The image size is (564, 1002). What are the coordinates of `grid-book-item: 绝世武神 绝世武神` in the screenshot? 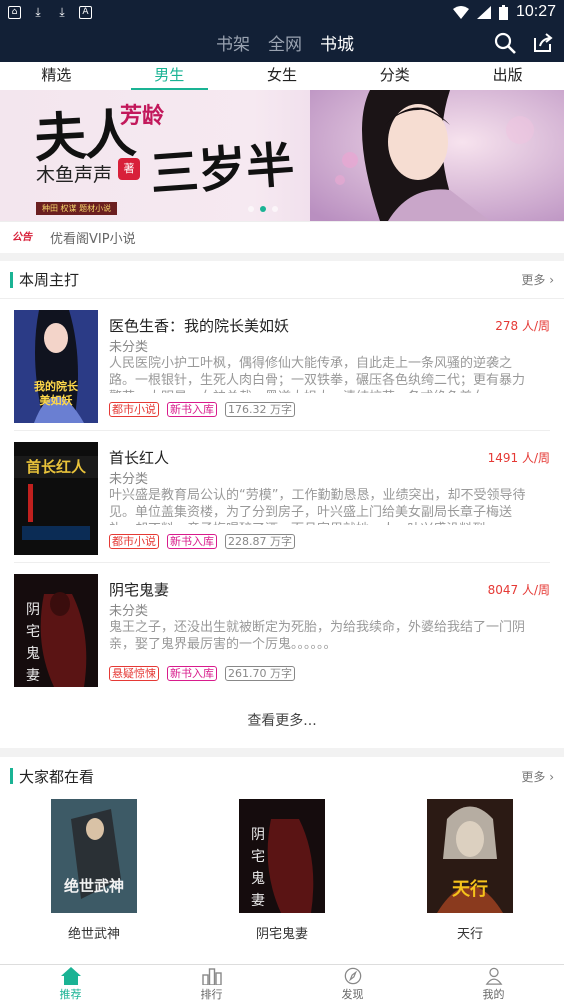 It's located at (94, 870).